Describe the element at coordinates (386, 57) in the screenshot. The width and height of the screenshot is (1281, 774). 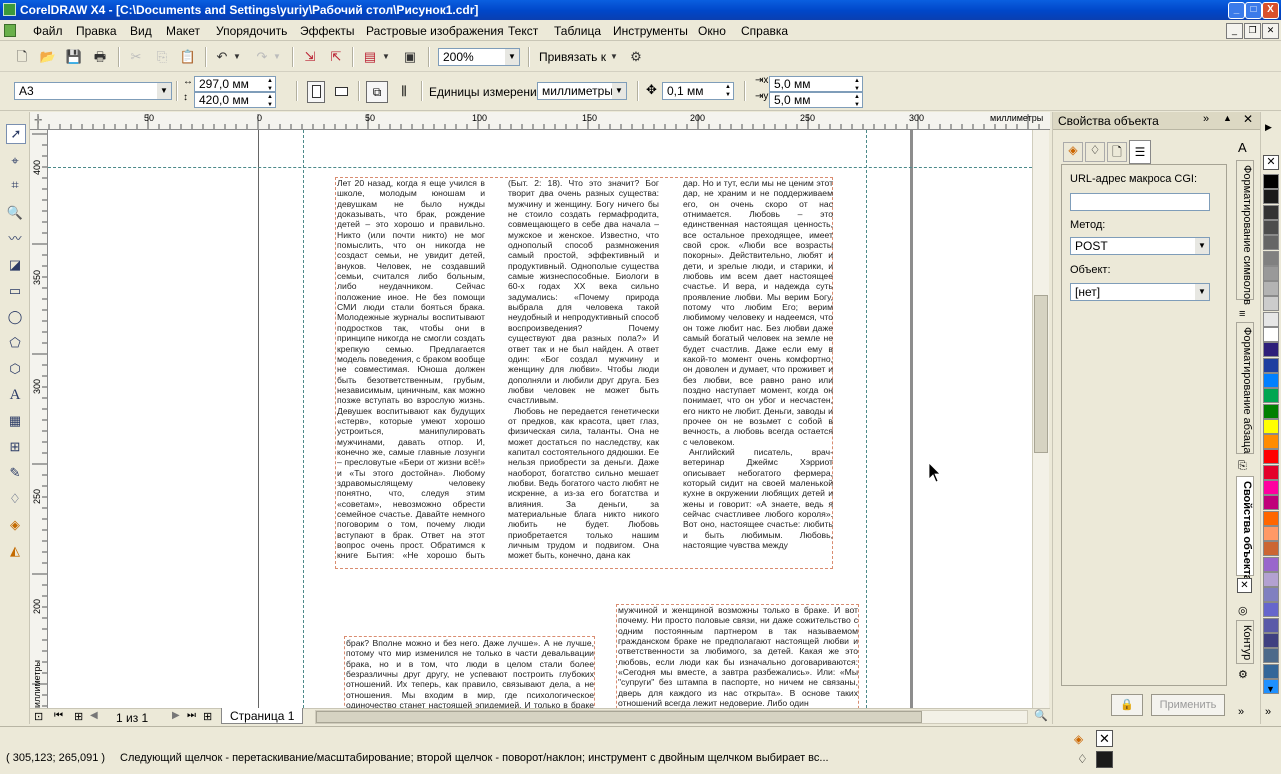
I see `launcher-dropdown-icon: ▼` at that location.